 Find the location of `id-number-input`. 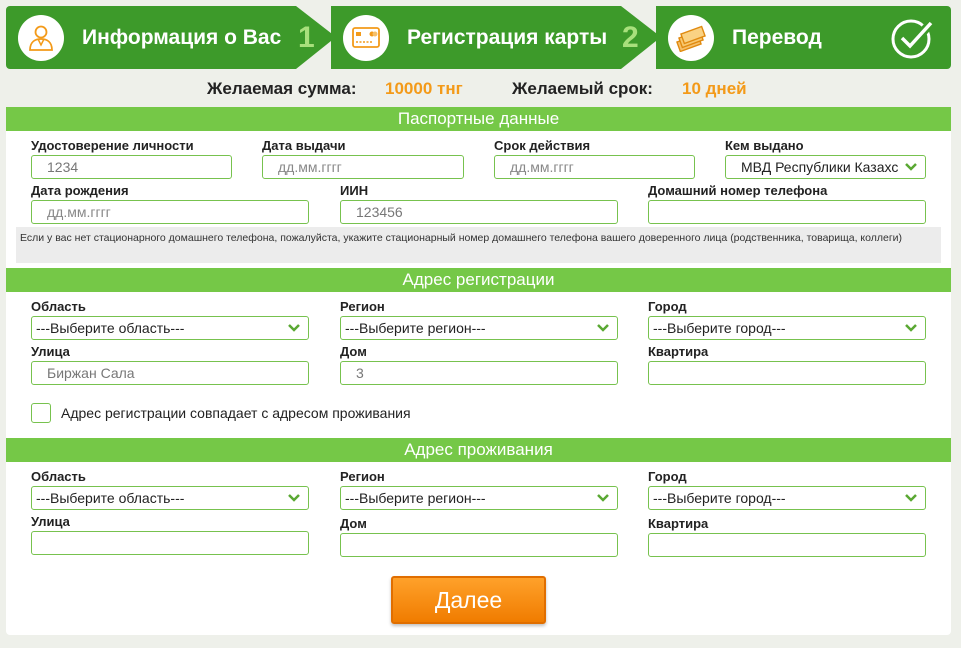

id-number-input is located at coordinates (131, 167).